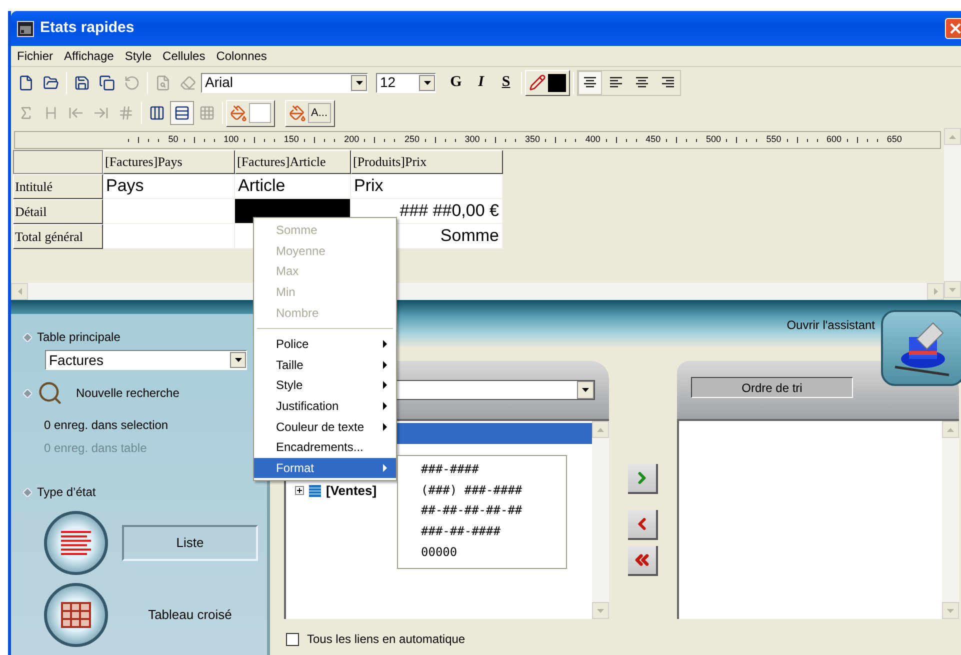 This screenshot has width=961, height=655. Describe the element at coordinates (291, 139) in the screenshot. I see `ruler-label: 150` at that location.